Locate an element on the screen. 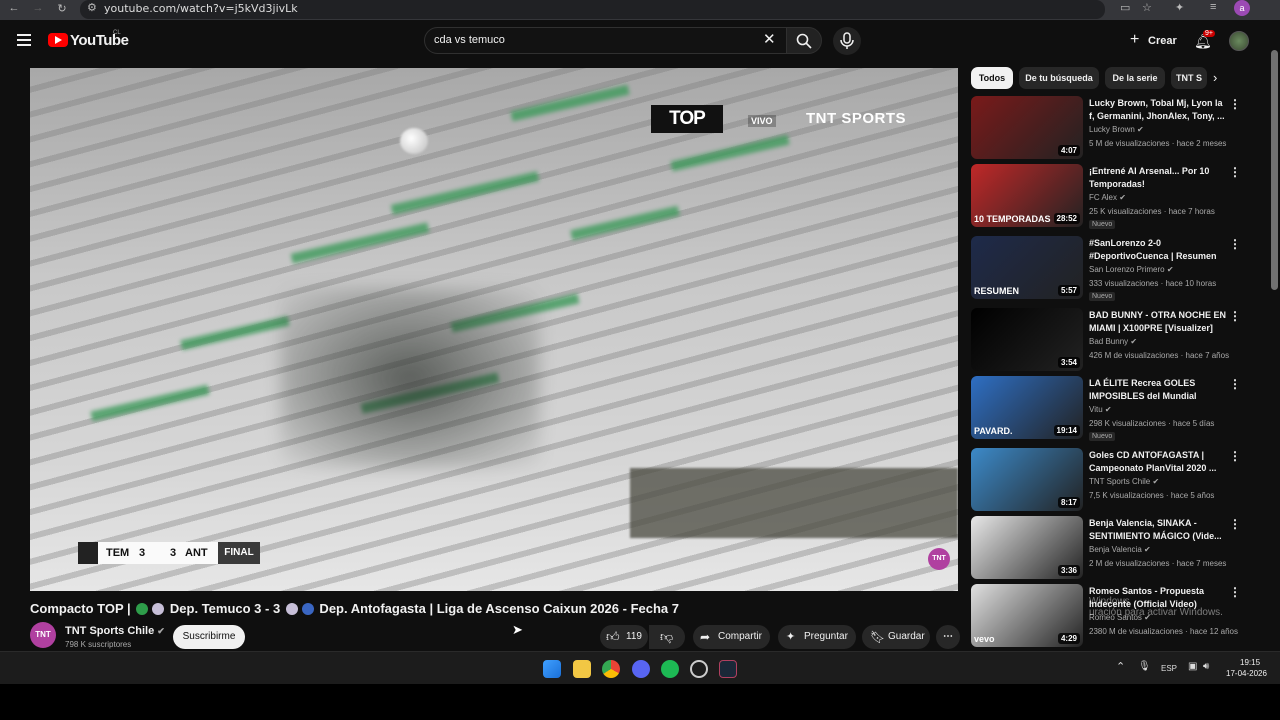 This screenshot has height=720, width=1280. video-thumbnail: RESUMEN 5:57 is located at coordinates (1027, 267).